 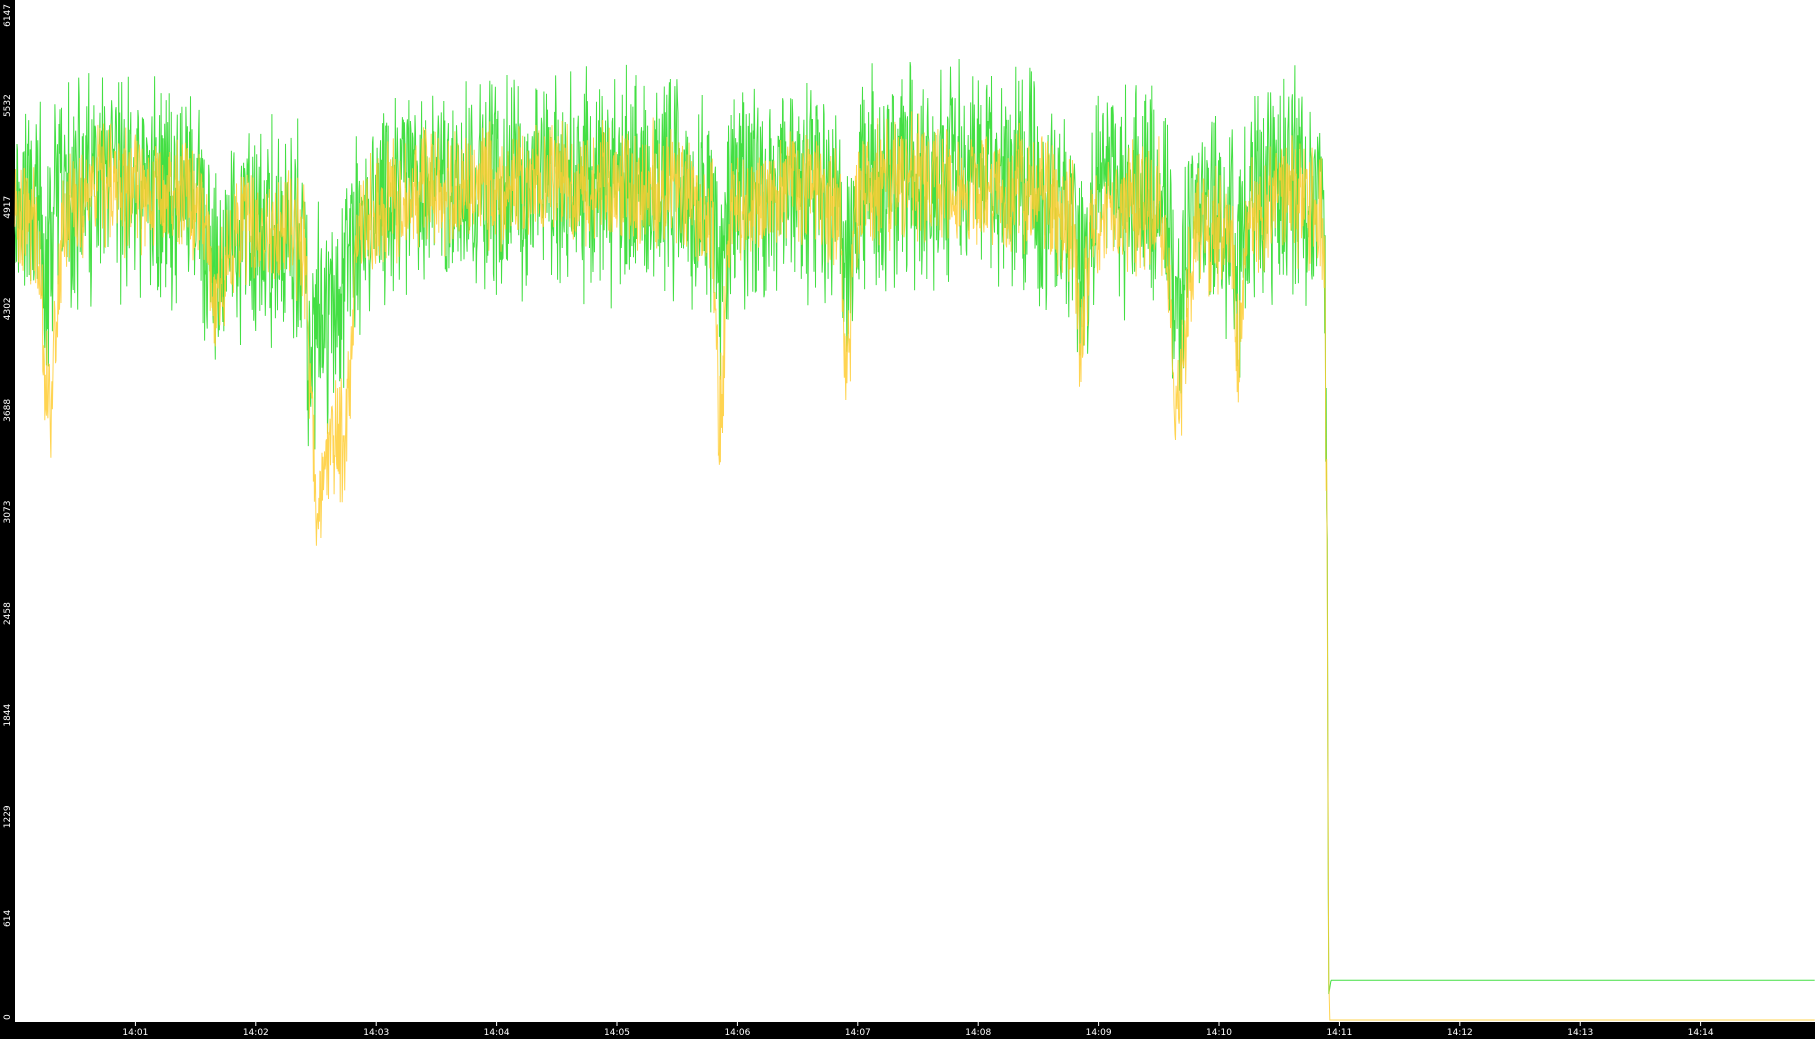 I want to click on x-tick-label: 14:13, so click(x=1580, y=1033).